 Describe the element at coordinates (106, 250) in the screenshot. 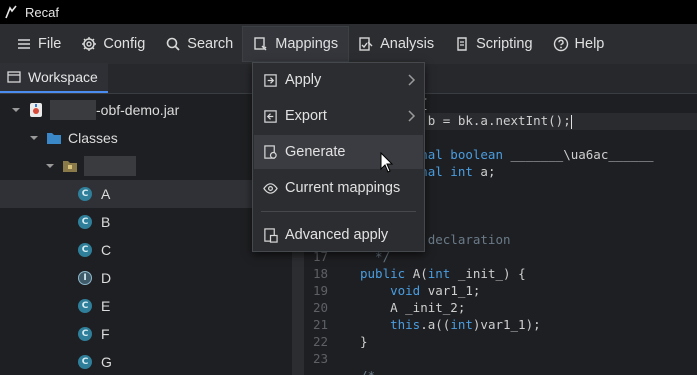

I see `class-name: C` at that location.